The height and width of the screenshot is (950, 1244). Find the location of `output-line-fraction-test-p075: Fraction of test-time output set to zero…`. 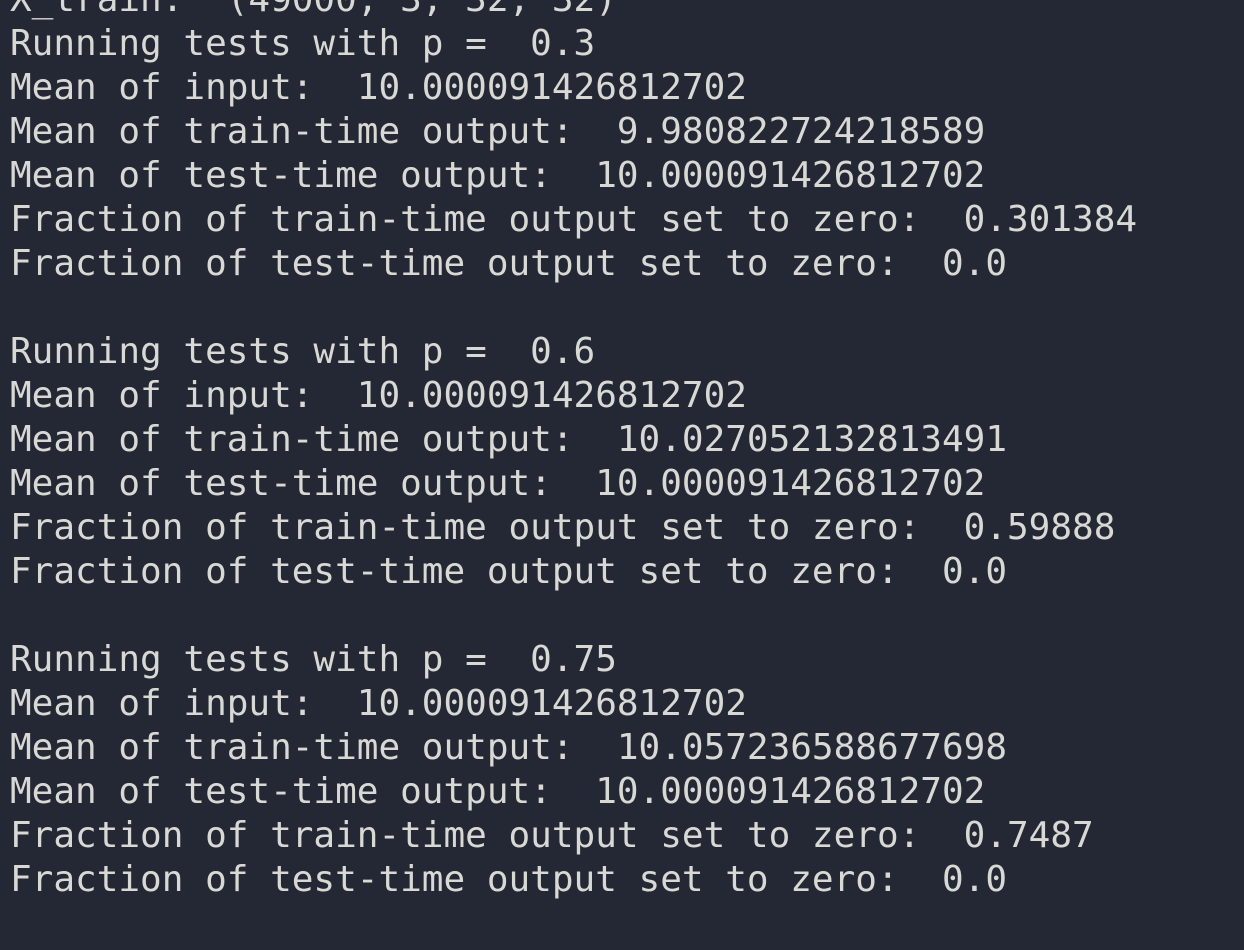

output-line-fraction-test-p075: Fraction of test-time output set to zero… is located at coordinates (508, 879).